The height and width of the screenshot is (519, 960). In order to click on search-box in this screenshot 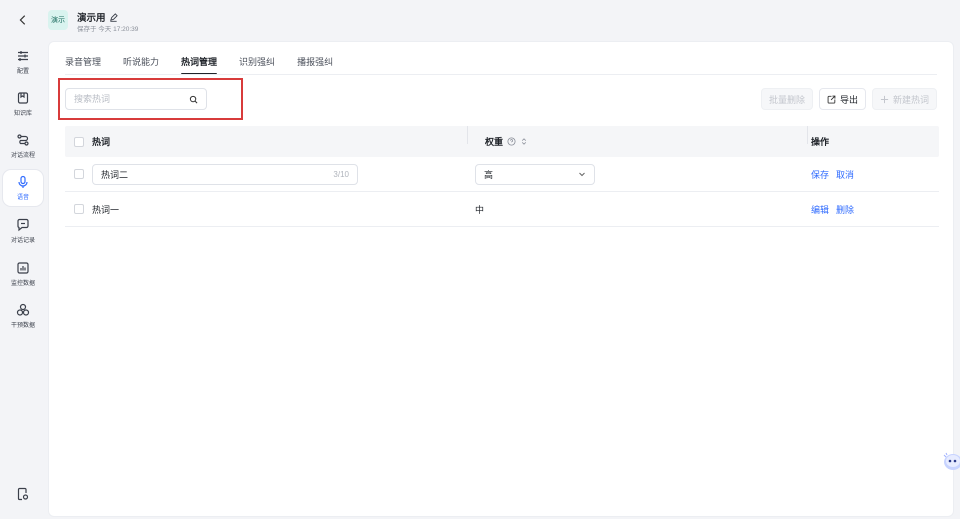, I will do `click(136, 99)`.